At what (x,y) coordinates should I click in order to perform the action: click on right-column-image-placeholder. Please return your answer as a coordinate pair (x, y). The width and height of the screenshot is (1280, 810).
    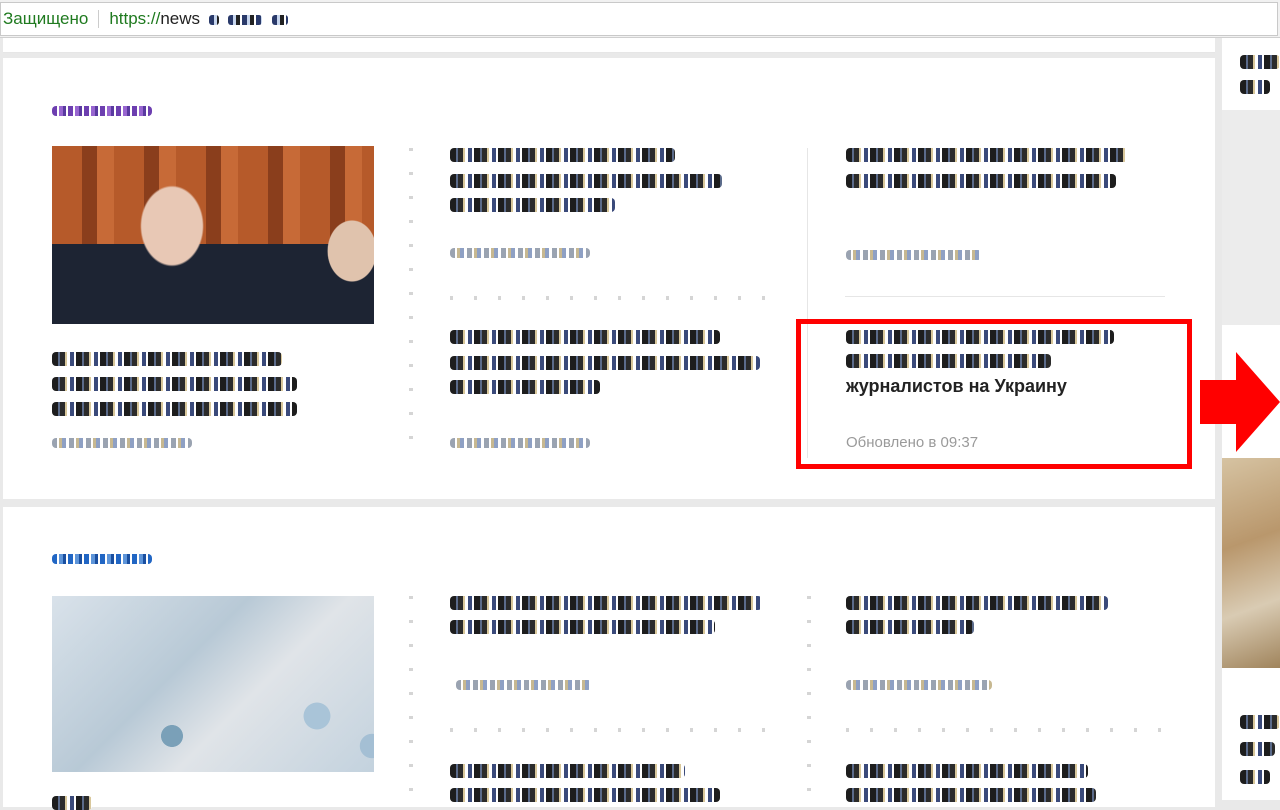
    Looking at the image, I should click on (1251, 217).